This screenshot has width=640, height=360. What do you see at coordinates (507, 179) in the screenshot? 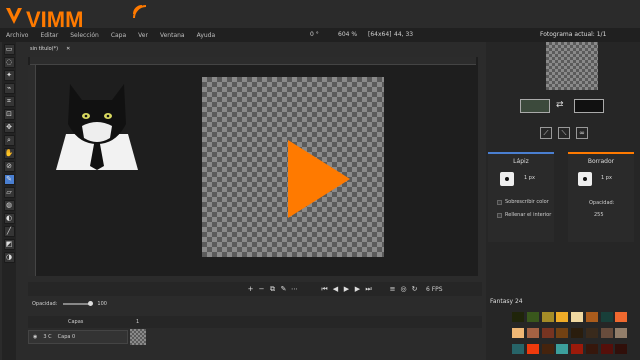
I see `pencil-size-icon` at bounding box center [507, 179].